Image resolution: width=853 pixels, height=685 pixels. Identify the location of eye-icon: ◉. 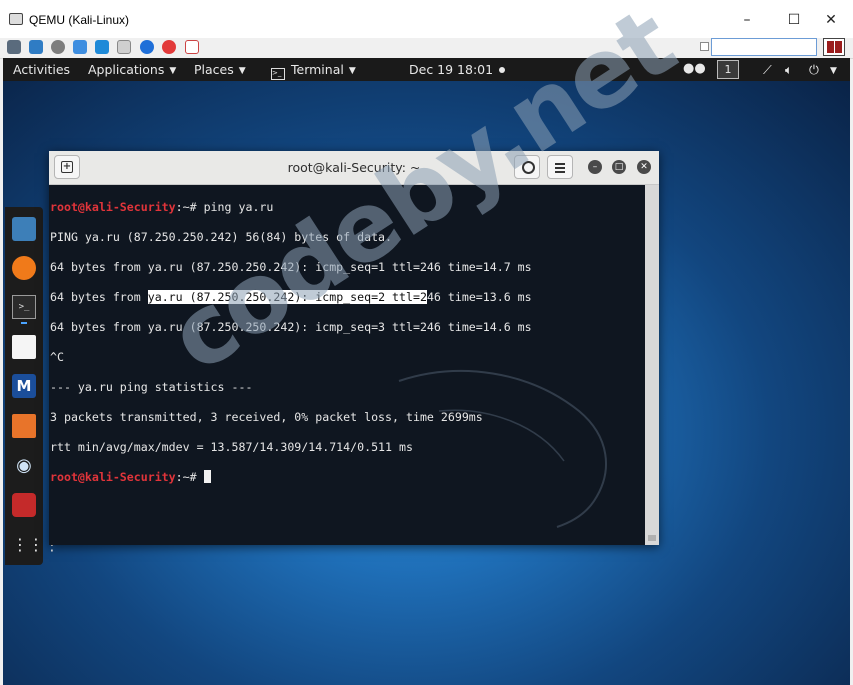
(24, 466).